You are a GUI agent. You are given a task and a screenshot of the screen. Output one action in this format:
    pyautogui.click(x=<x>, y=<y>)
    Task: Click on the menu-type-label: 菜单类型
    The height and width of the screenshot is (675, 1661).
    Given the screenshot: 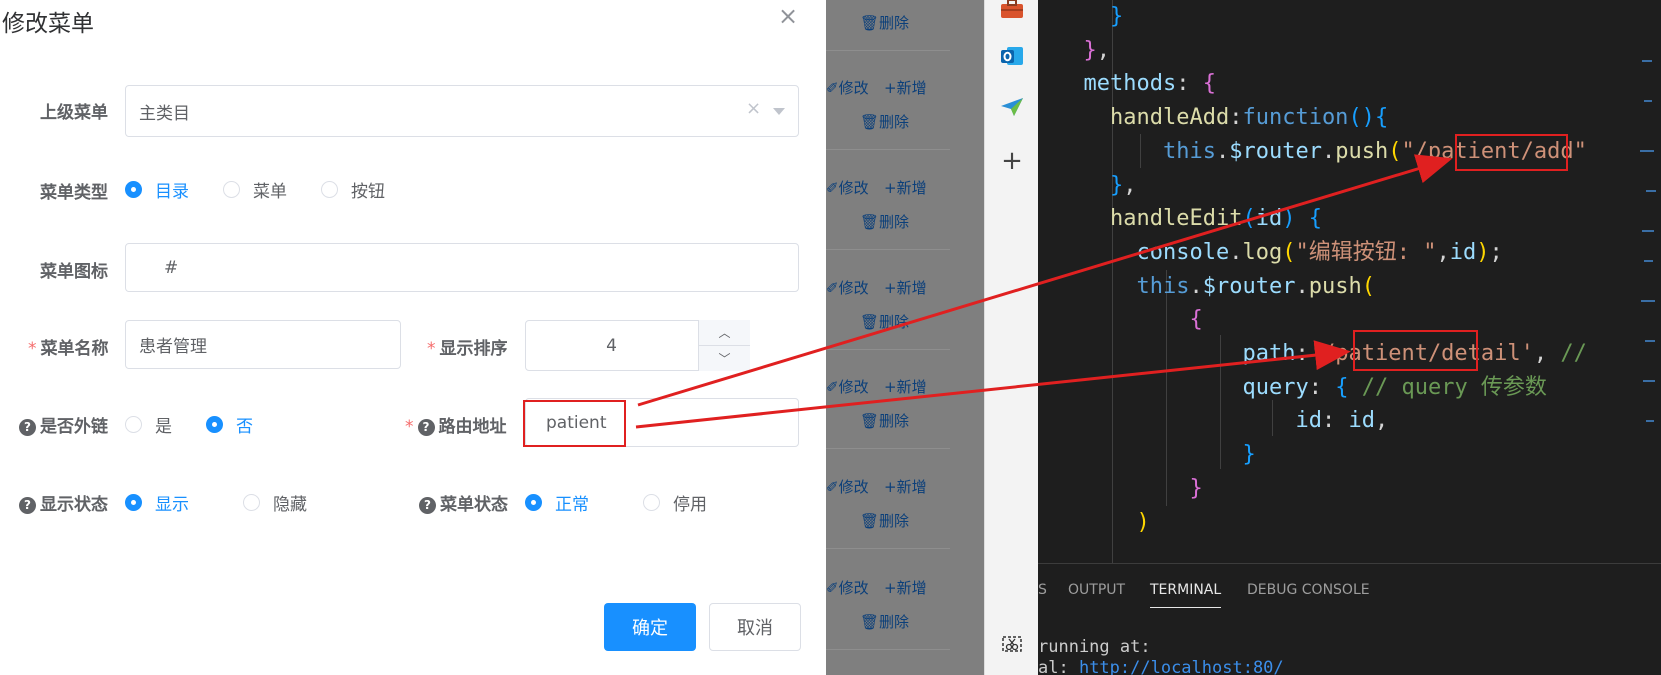 What is the action you would take?
    pyautogui.click(x=74, y=193)
    